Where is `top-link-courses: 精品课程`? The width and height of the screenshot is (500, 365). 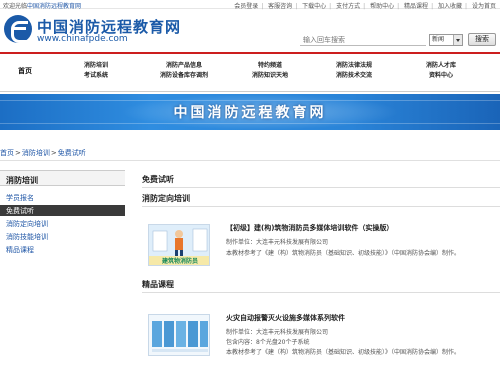 top-link-courses: 精品课程 is located at coordinates (416, 6).